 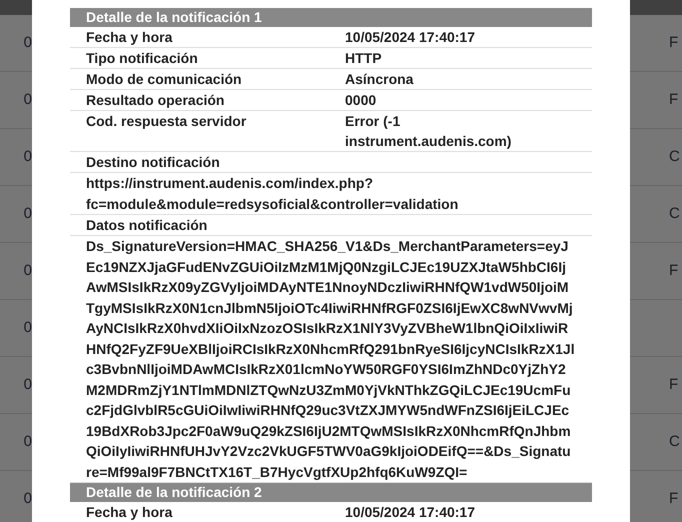 What do you see at coordinates (331, 17) in the screenshot?
I see `section-header: Detalle de la notificación 1` at bounding box center [331, 17].